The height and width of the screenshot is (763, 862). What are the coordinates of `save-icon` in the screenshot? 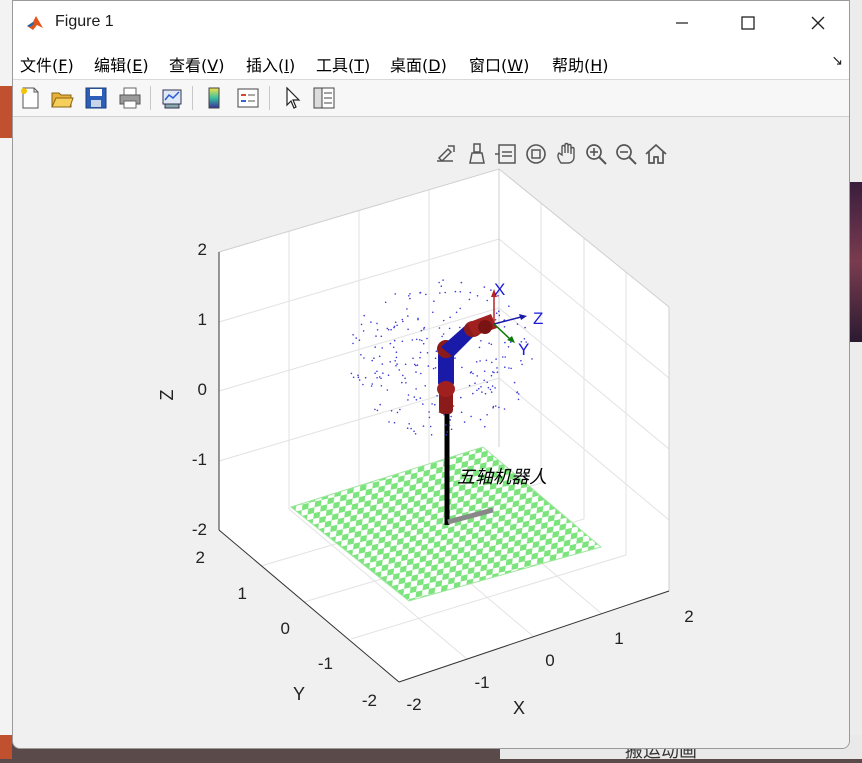 It's located at (96, 98).